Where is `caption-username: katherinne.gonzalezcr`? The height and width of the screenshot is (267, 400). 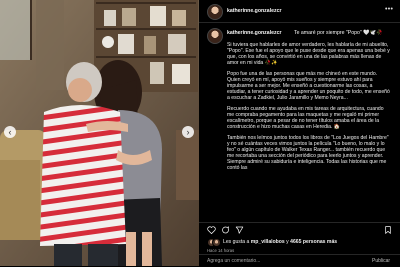 caption-username: katherinne.gonzalezcr is located at coordinates (254, 33).